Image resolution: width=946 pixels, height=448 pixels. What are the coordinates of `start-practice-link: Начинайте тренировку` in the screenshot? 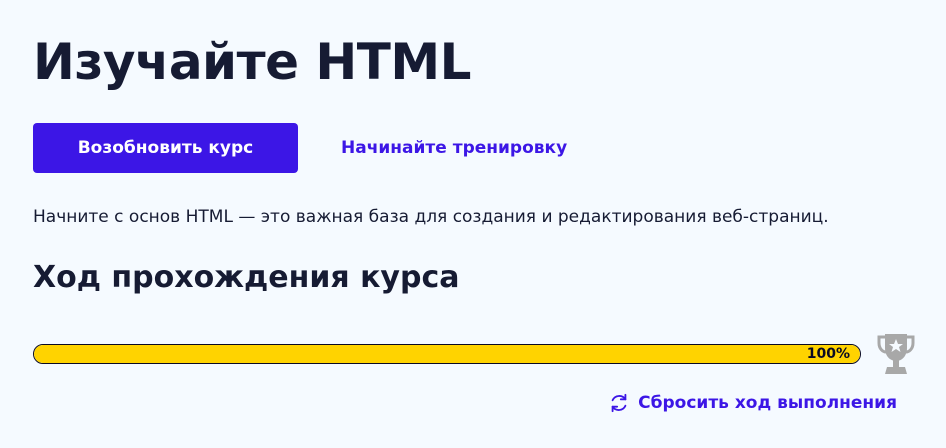 It's located at (454, 148).